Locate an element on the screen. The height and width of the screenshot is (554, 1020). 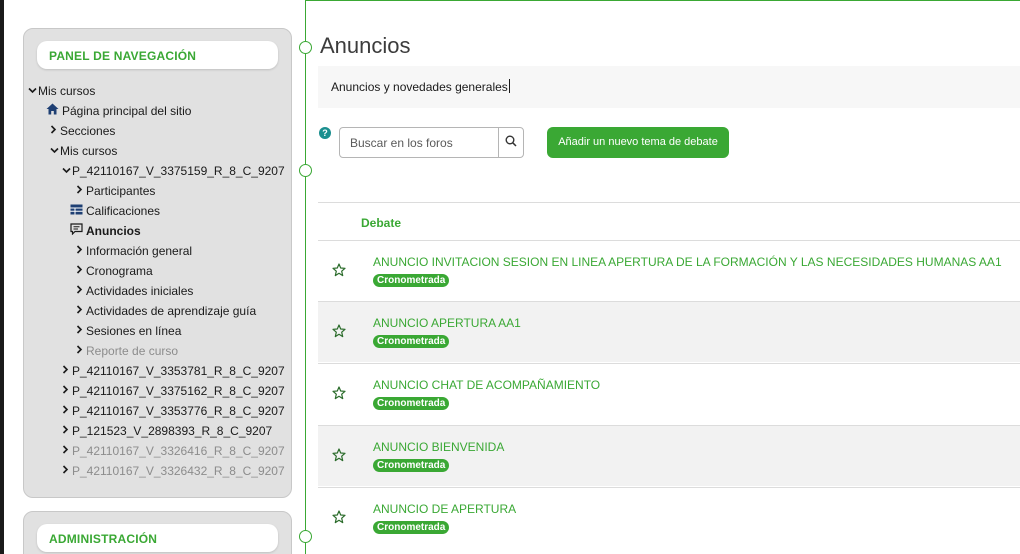
table-header-divider is located at coordinates (669, 202).